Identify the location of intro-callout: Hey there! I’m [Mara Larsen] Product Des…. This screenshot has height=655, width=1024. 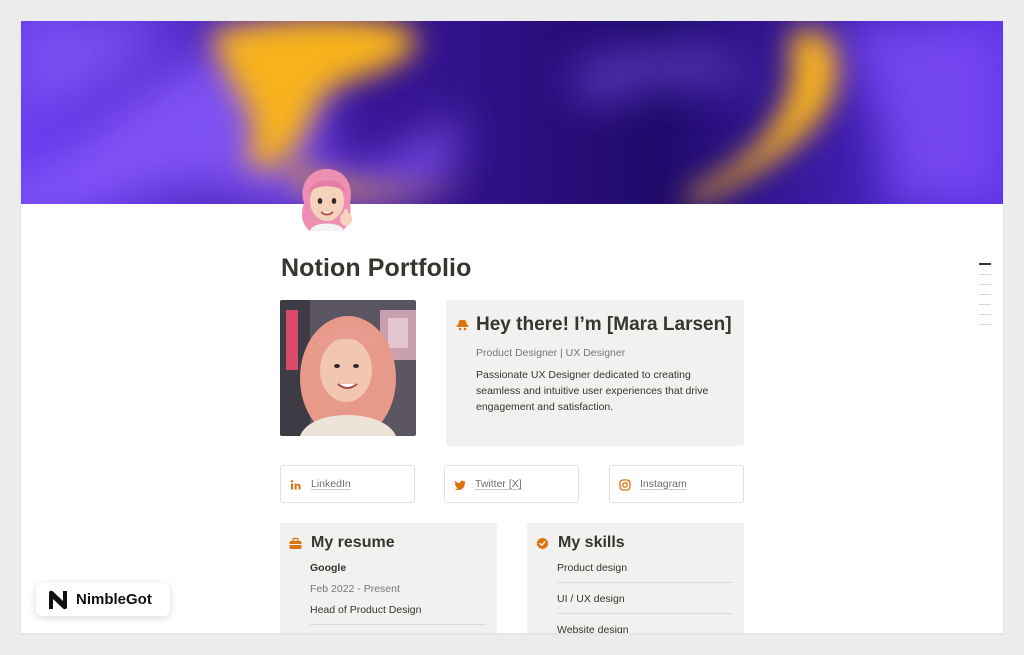
(595, 373).